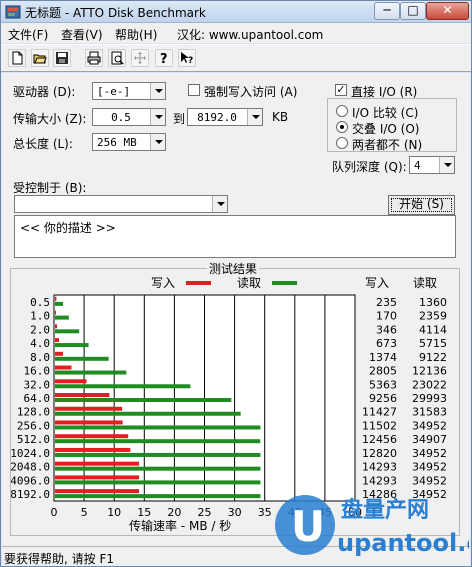 The image size is (472, 567). I want to click on queue-depth-label: 队列深度 (Q):, so click(369, 167).